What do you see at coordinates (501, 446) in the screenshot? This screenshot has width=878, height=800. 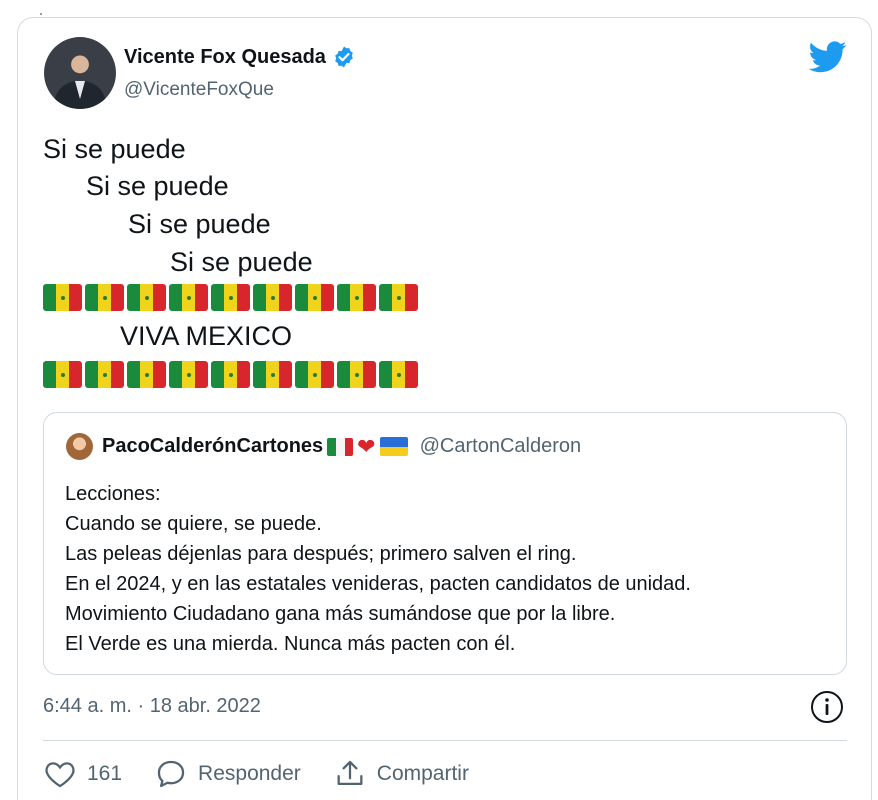 I see `quoted-author-handle: @CartonCalderon` at bounding box center [501, 446].